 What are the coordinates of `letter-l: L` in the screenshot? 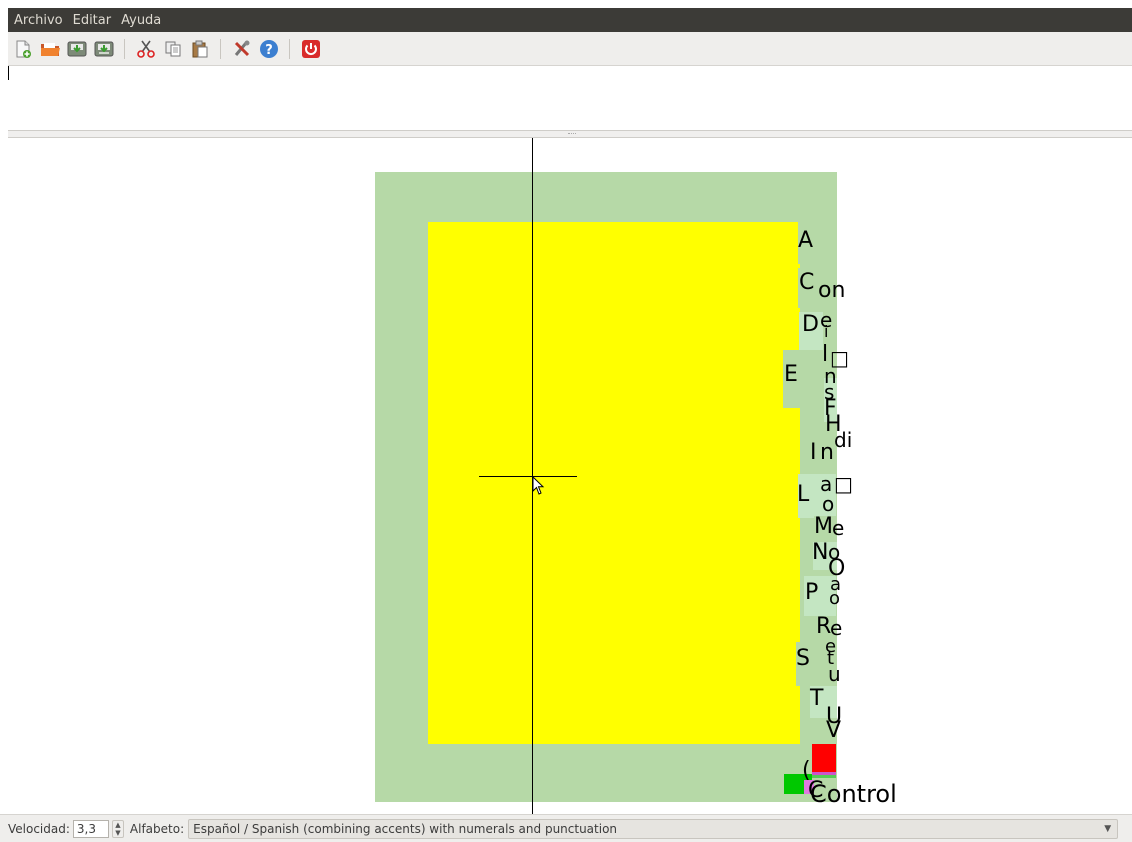 It's located at (803, 494).